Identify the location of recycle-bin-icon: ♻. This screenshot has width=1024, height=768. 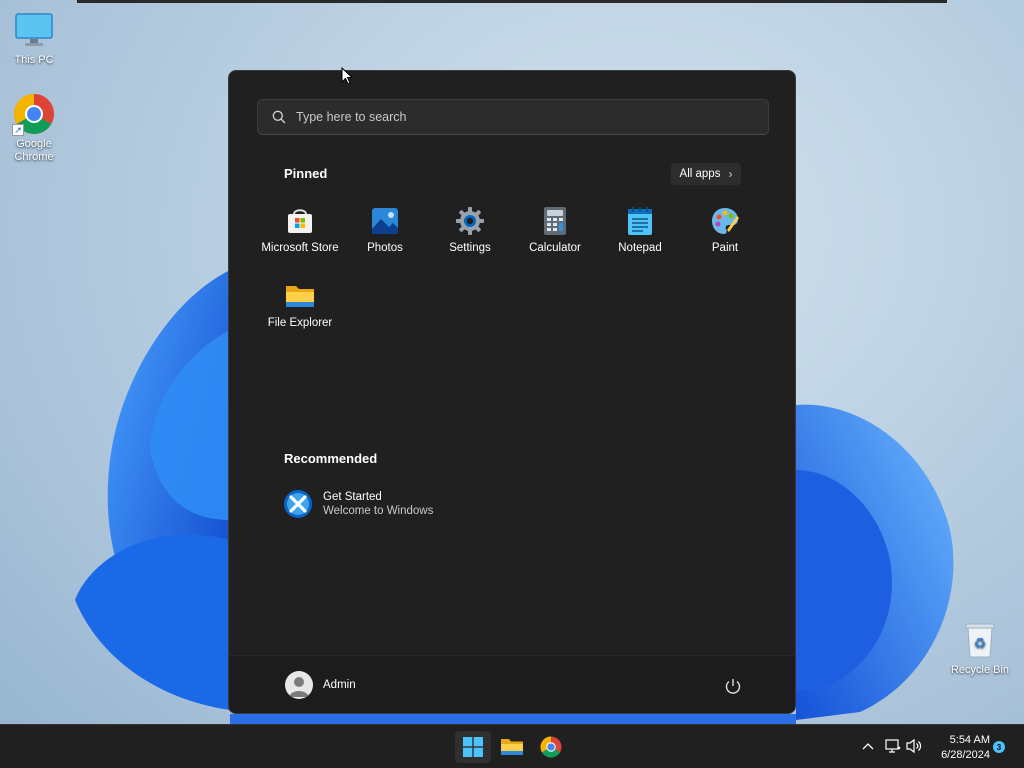
(980, 640).